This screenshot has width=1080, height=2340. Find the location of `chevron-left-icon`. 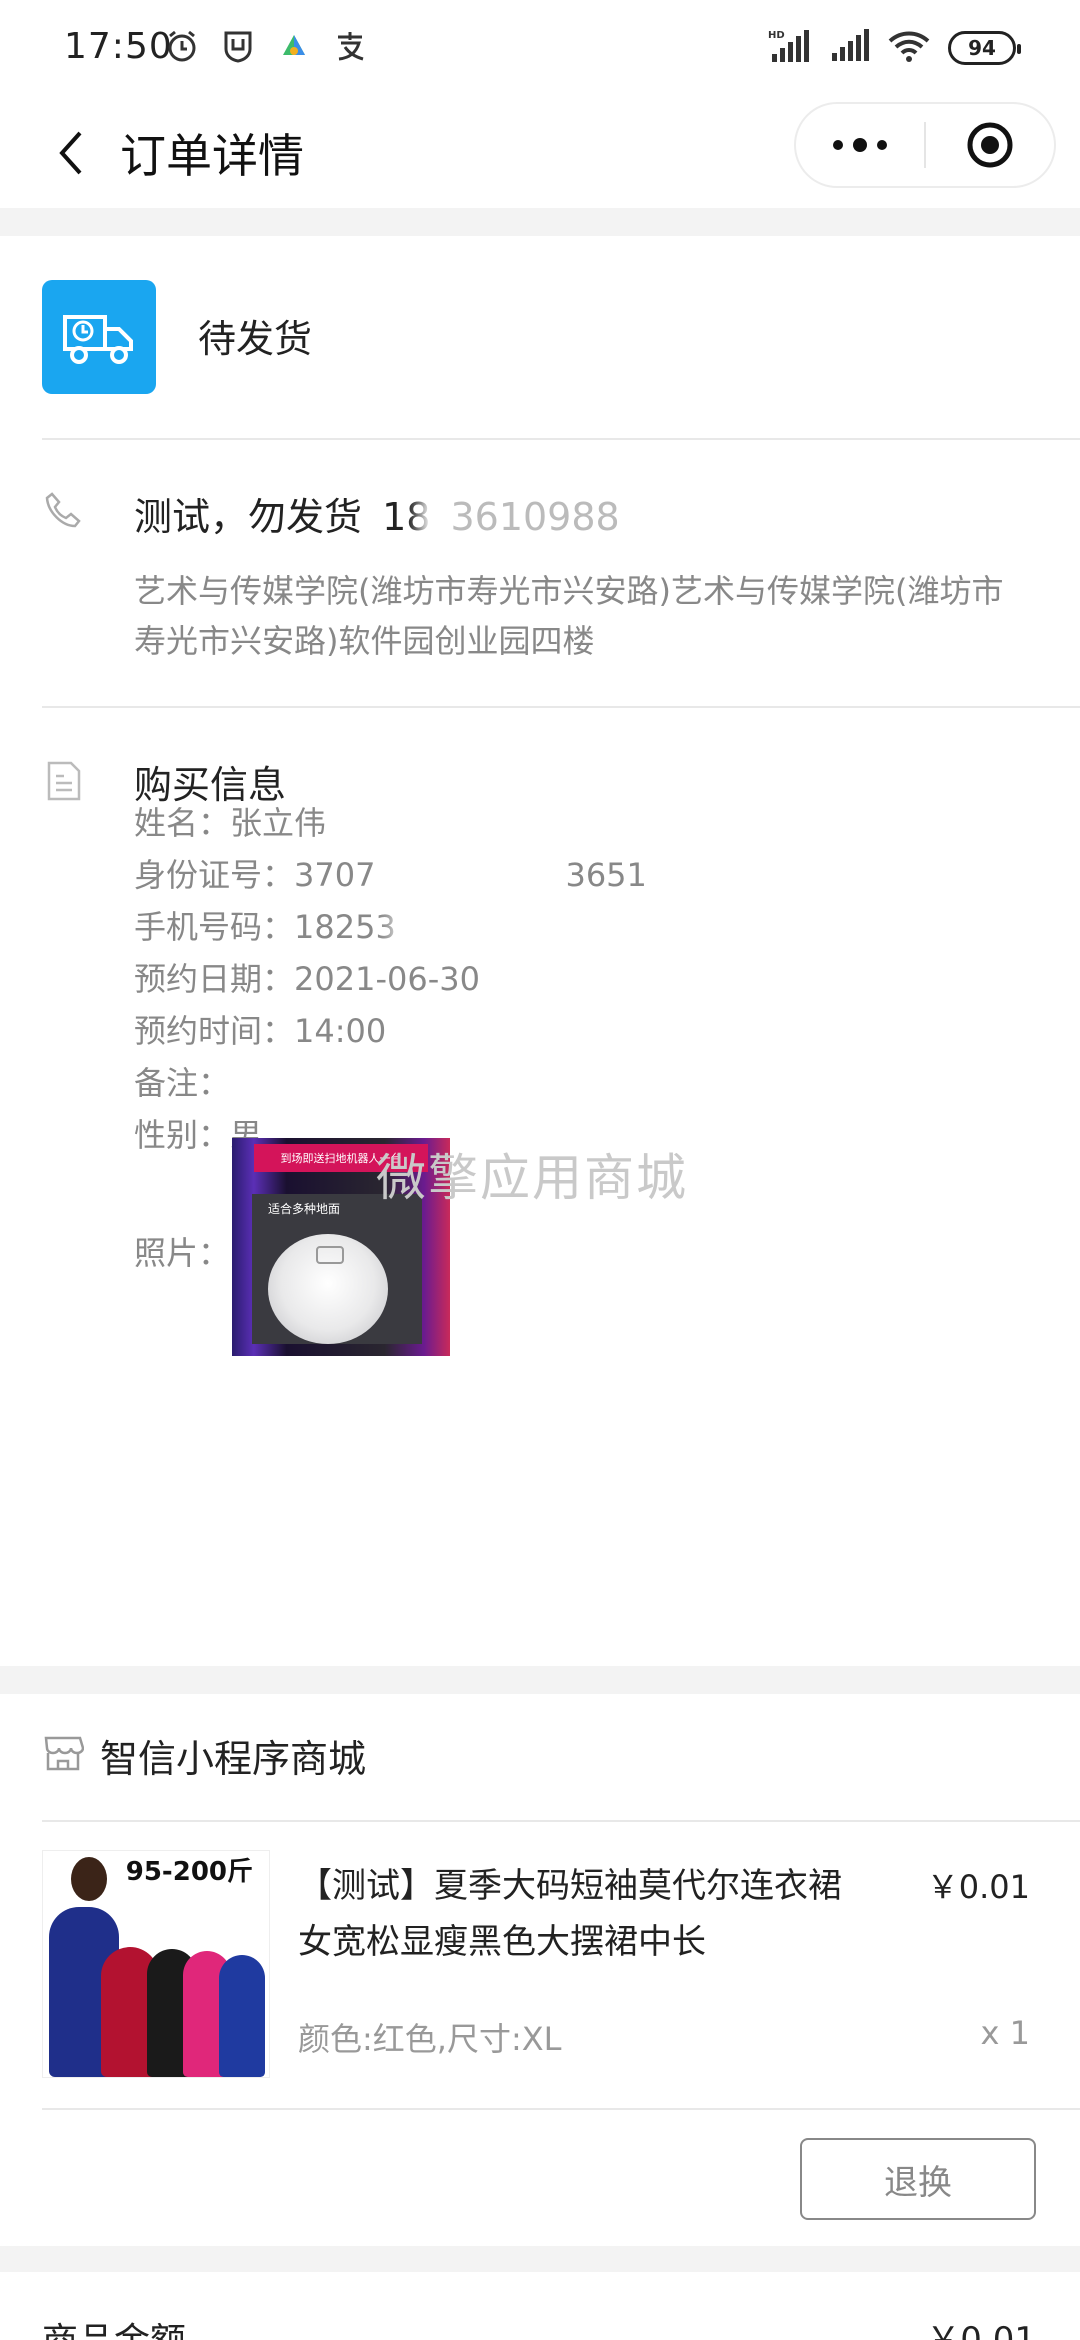

chevron-left-icon is located at coordinates (70, 153).